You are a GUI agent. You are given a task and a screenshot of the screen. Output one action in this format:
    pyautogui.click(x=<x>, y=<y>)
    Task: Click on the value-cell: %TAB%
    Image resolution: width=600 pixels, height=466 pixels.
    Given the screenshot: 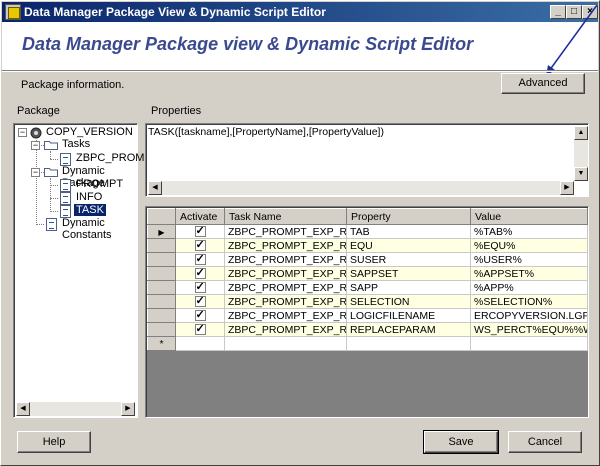 What is the action you would take?
    pyautogui.click(x=529, y=231)
    